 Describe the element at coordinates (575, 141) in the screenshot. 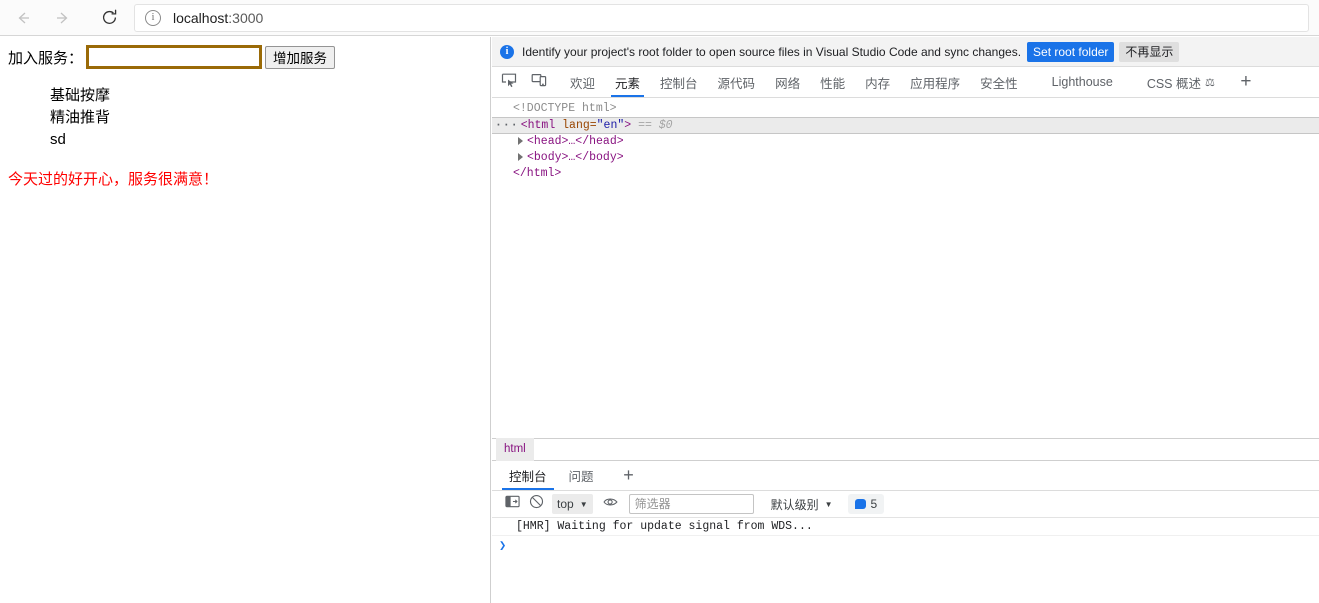

I see `dom-row-label: <head>…</head>` at that location.